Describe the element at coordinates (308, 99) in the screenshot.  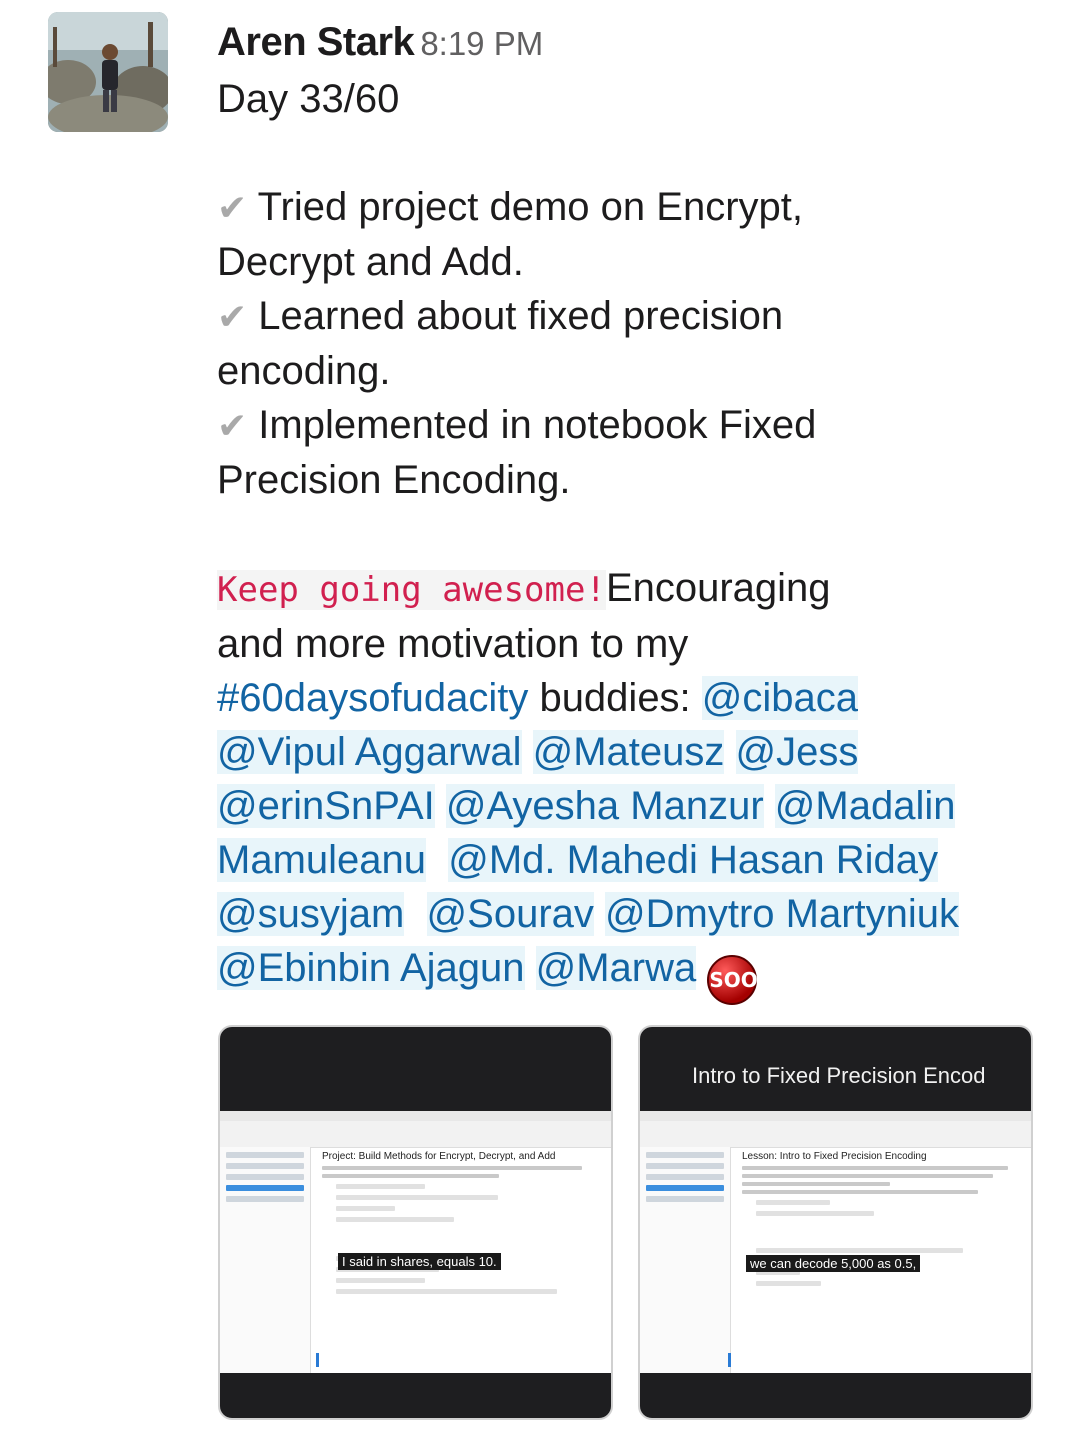
I see `day-line: Day 33/60` at that location.